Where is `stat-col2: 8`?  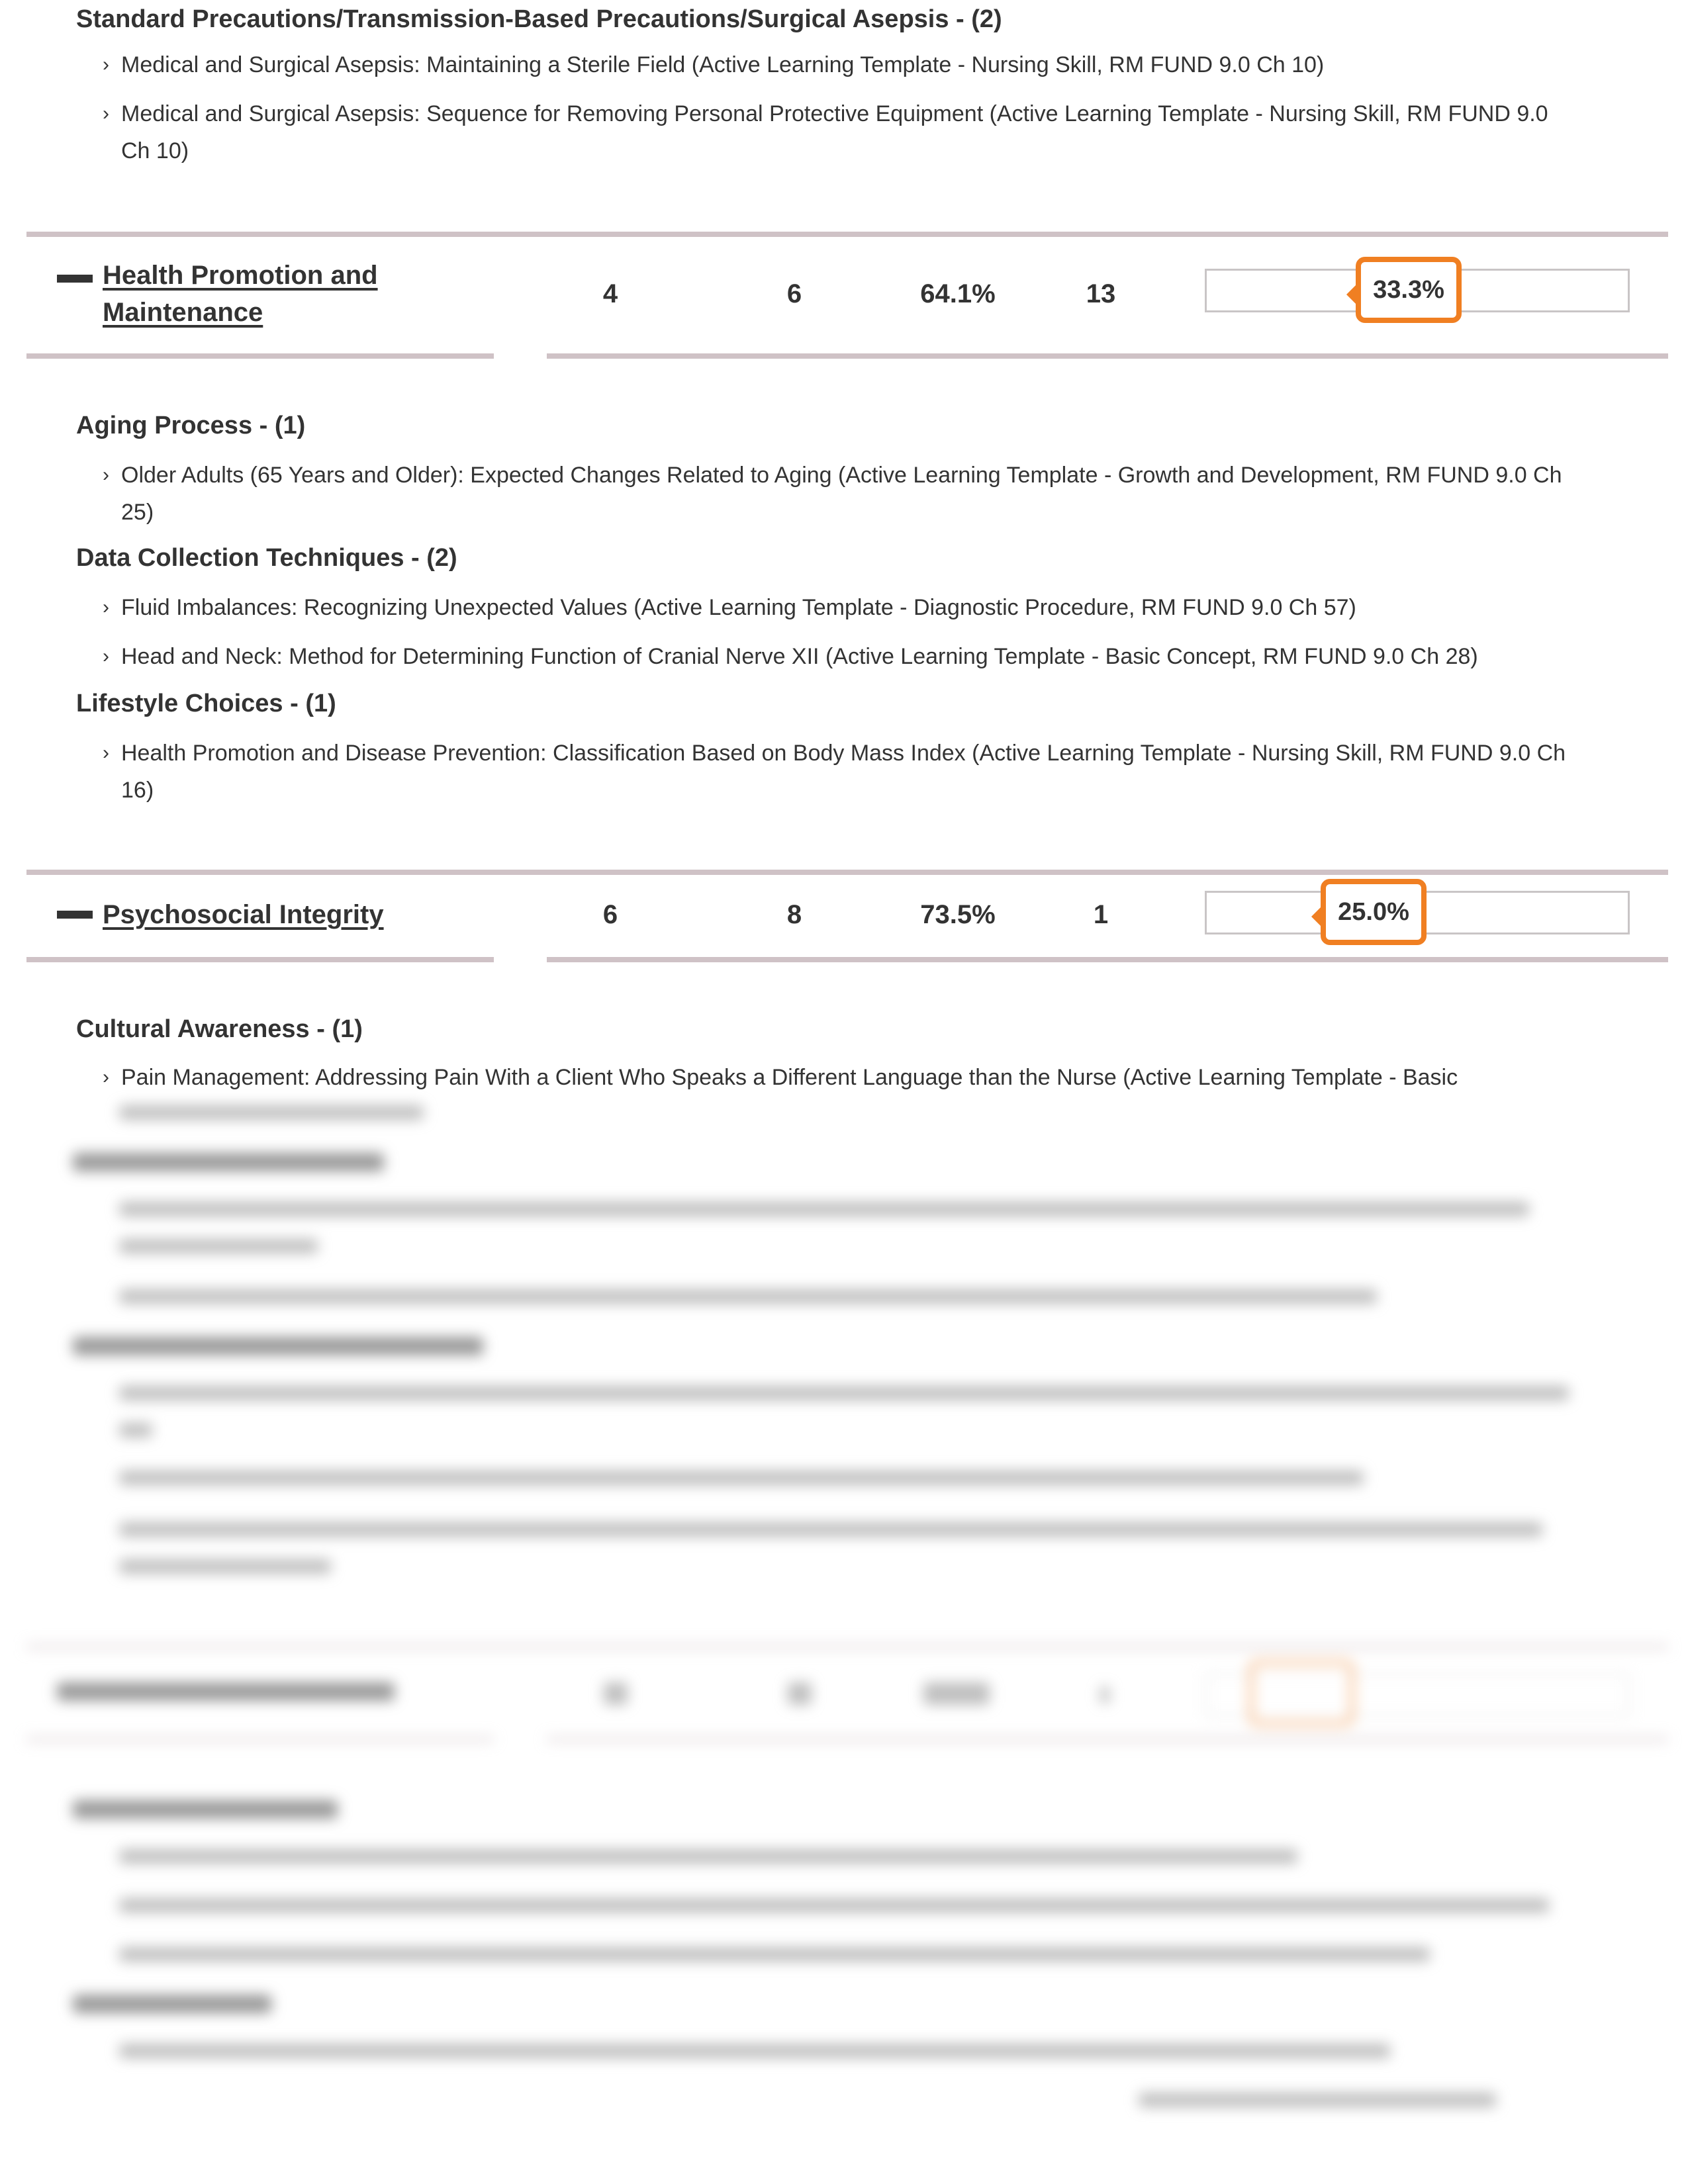 stat-col2: 8 is located at coordinates (794, 914).